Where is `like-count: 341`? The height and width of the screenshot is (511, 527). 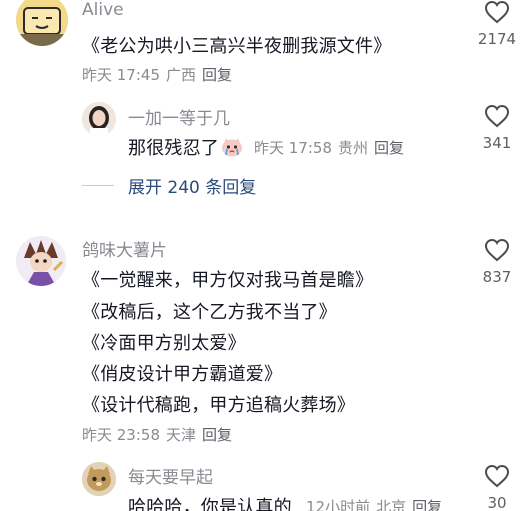
like-count: 341 is located at coordinates (497, 143).